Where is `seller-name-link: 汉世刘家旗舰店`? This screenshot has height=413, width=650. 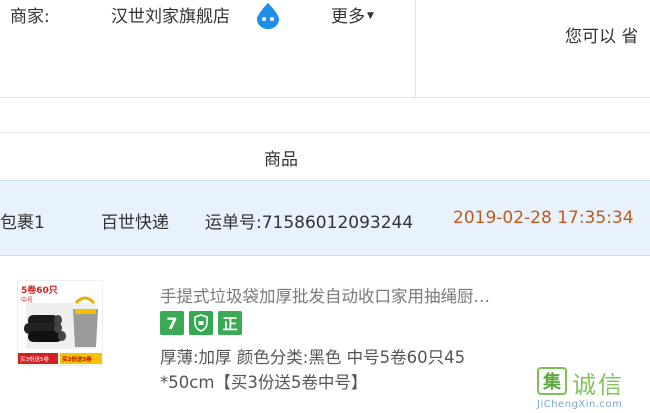
seller-name-link: 汉世刘家旗舰店 is located at coordinates (170, 14).